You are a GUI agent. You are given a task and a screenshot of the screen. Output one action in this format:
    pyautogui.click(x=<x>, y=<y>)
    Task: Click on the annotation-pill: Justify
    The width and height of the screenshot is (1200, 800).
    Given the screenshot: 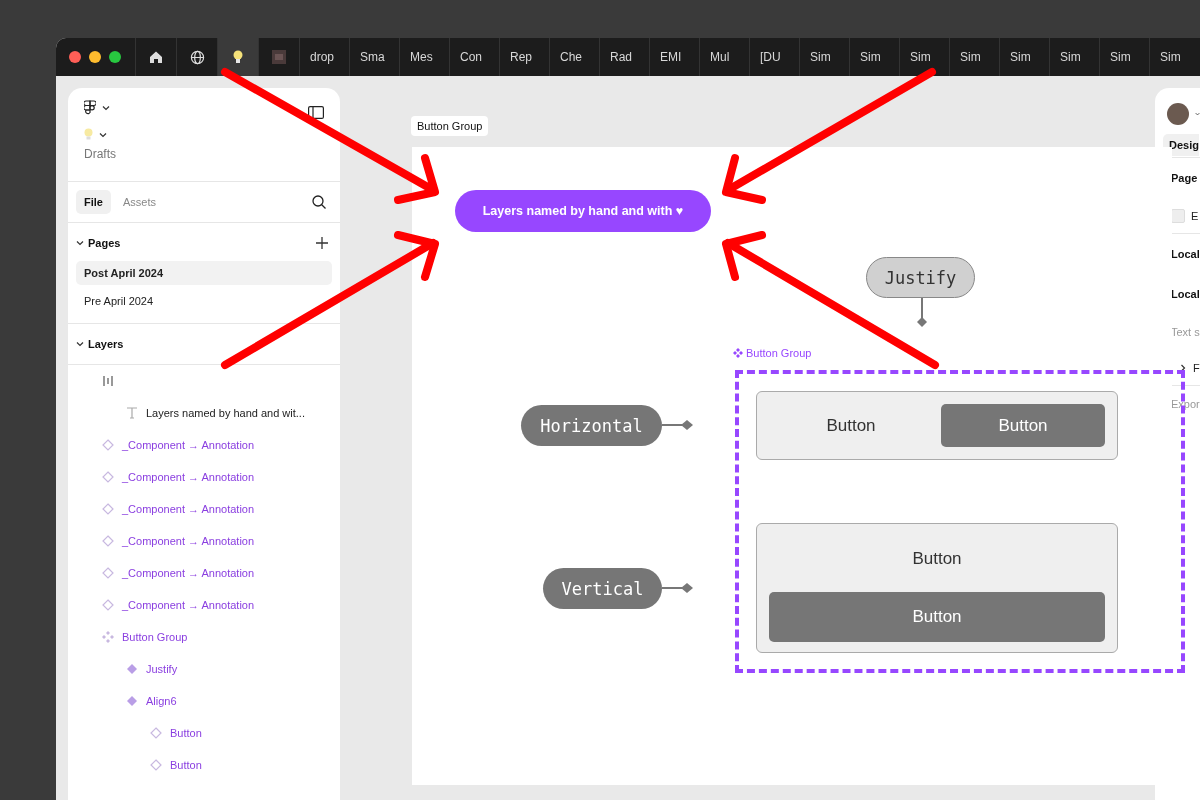 What is the action you would take?
    pyautogui.click(x=920, y=277)
    